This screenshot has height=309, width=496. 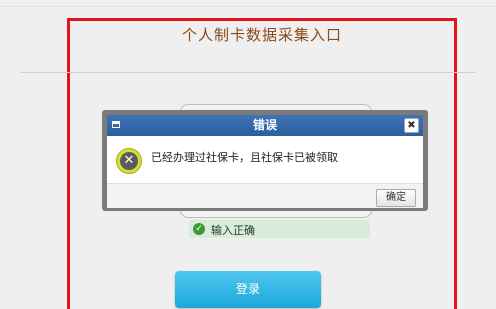 What do you see at coordinates (199, 229) in the screenshot?
I see `check-icon: ✓` at bounding box center [199, 229].